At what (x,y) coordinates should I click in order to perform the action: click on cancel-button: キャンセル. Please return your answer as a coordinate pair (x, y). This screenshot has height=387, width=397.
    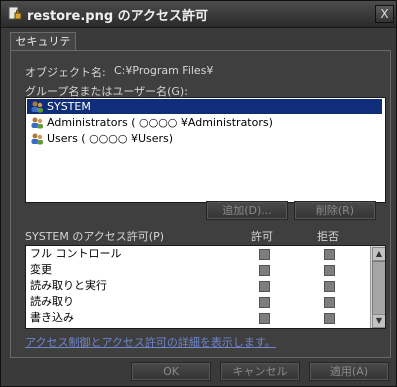
    Looking at the image, I should click on (260, 371).